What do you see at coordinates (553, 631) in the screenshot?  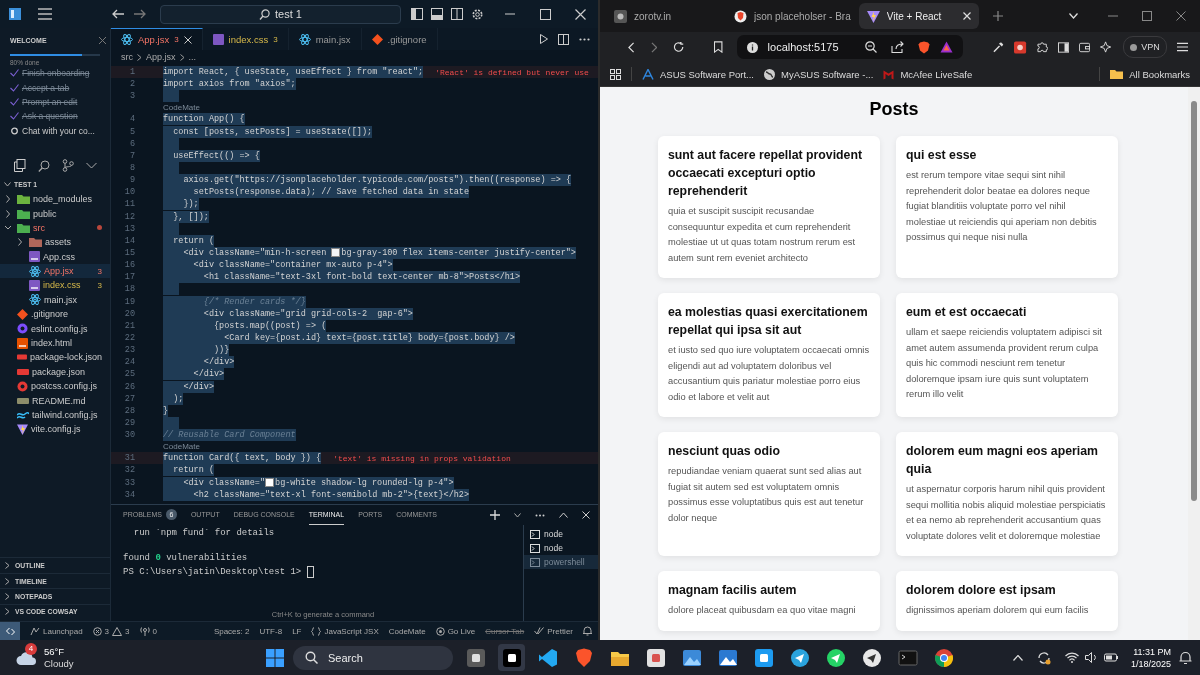 I see `status-item: Prettier` at bounding box center [553, 631].